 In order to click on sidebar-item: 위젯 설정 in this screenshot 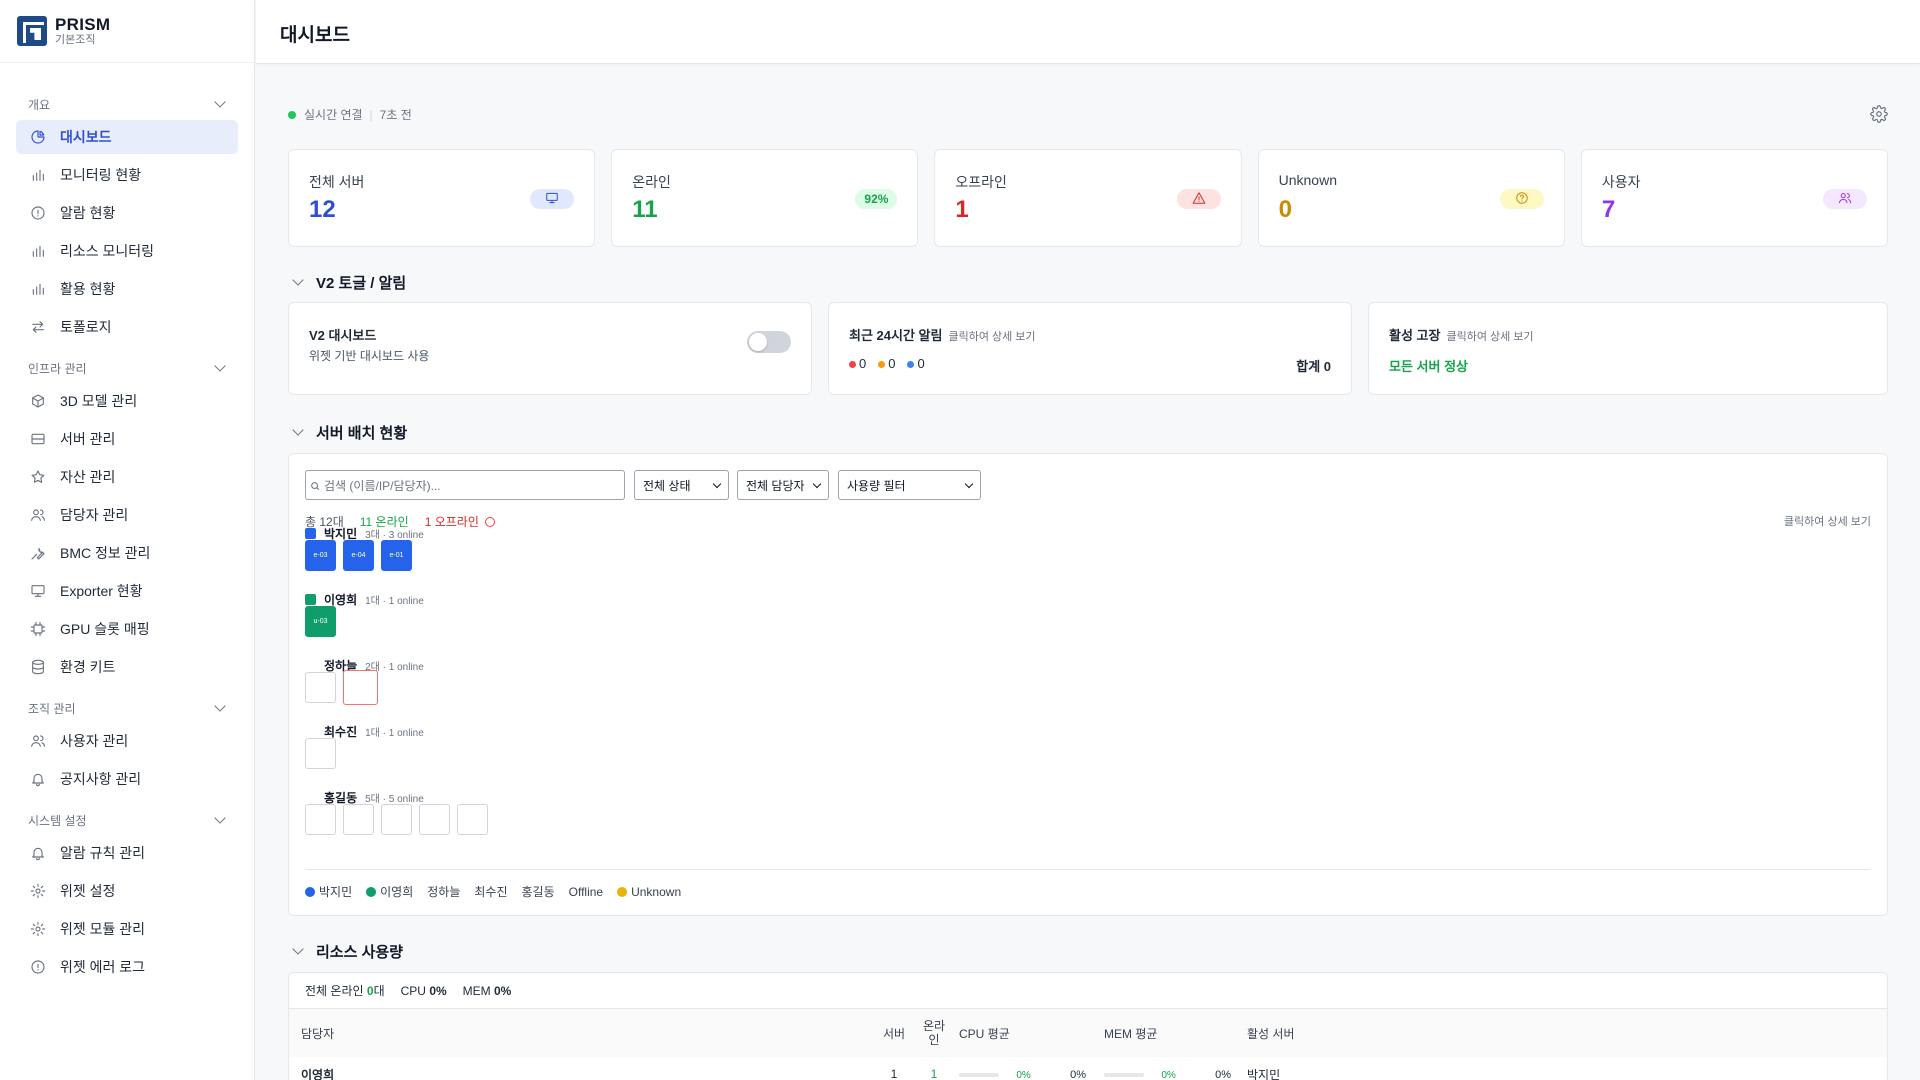, I will do `click(127, 891)`.